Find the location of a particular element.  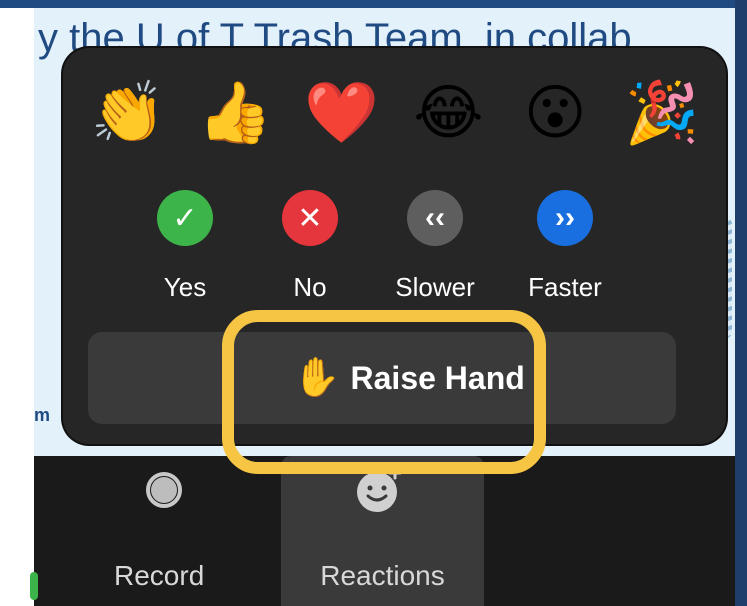

reactions-icon is located at coordinates (379, 489).